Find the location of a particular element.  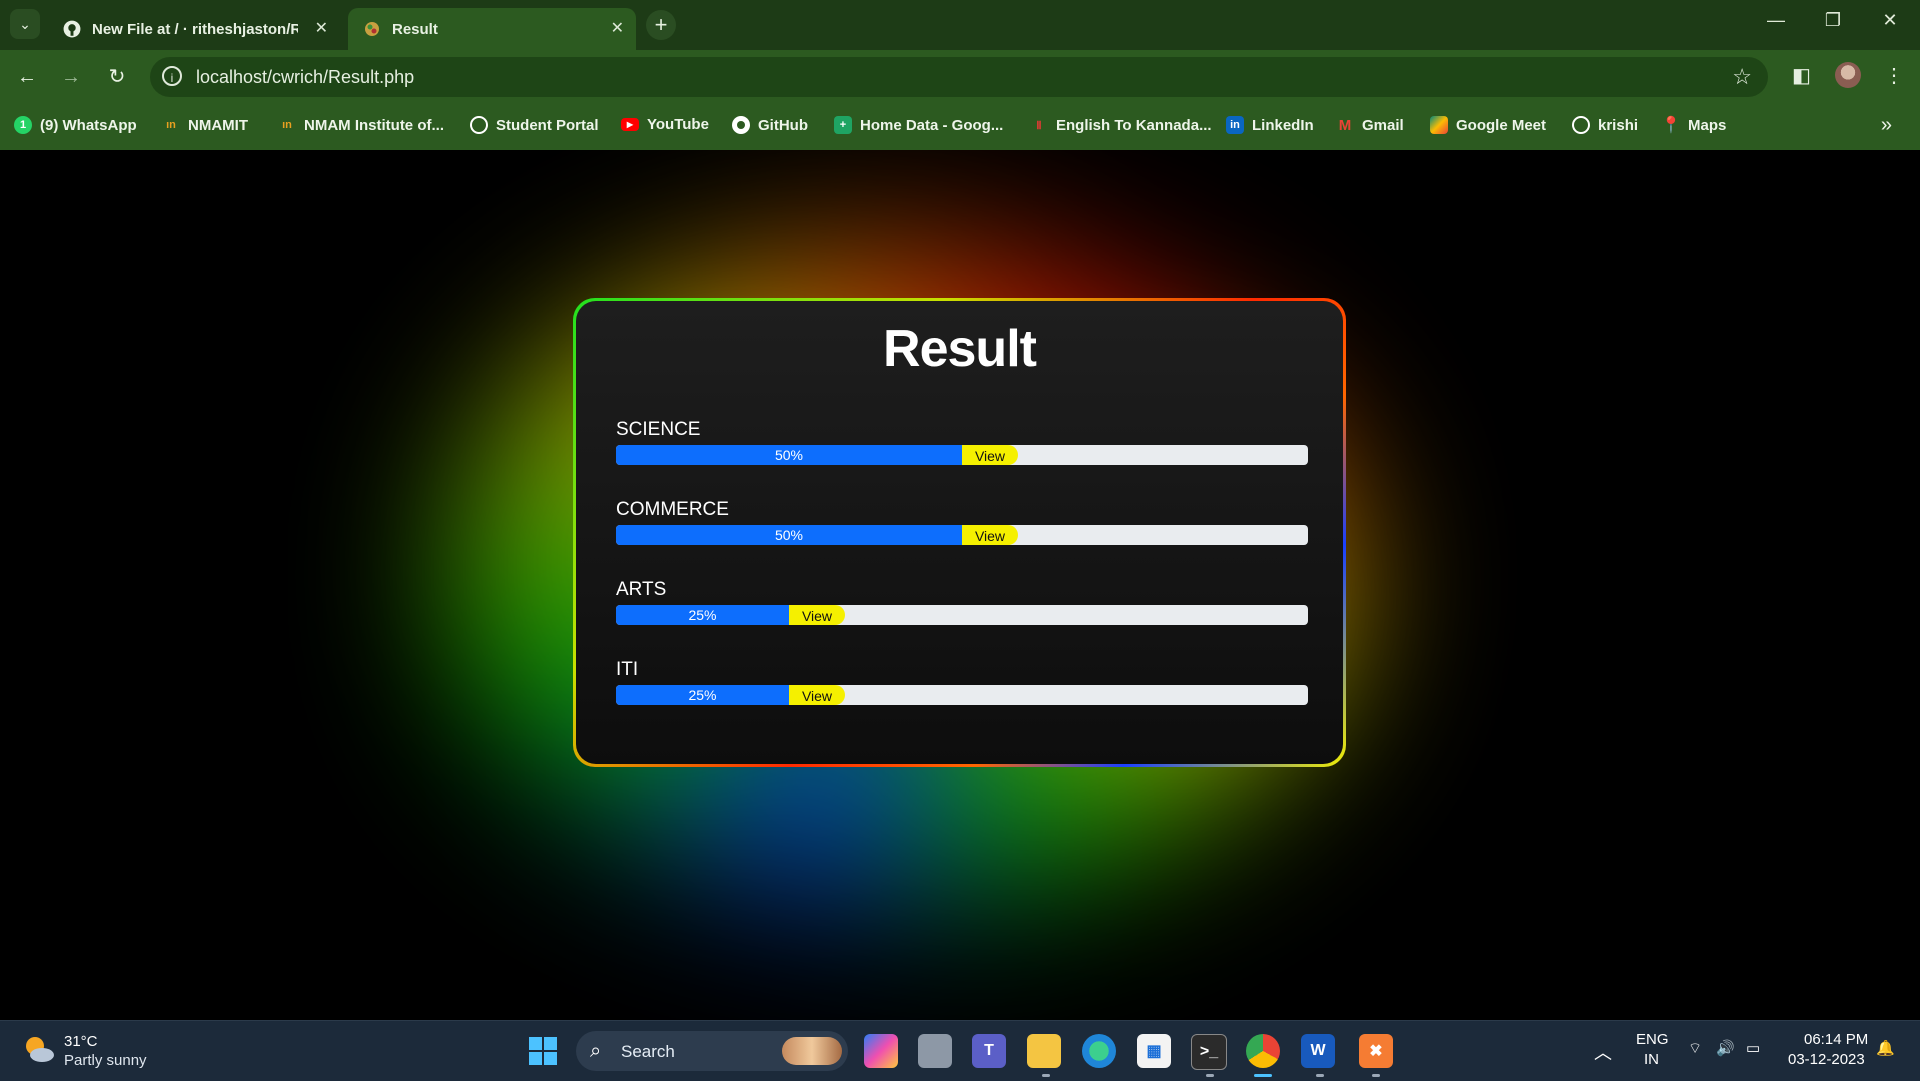

clock-date: 03-12-2023 is located at coordinates (1826, 1059).